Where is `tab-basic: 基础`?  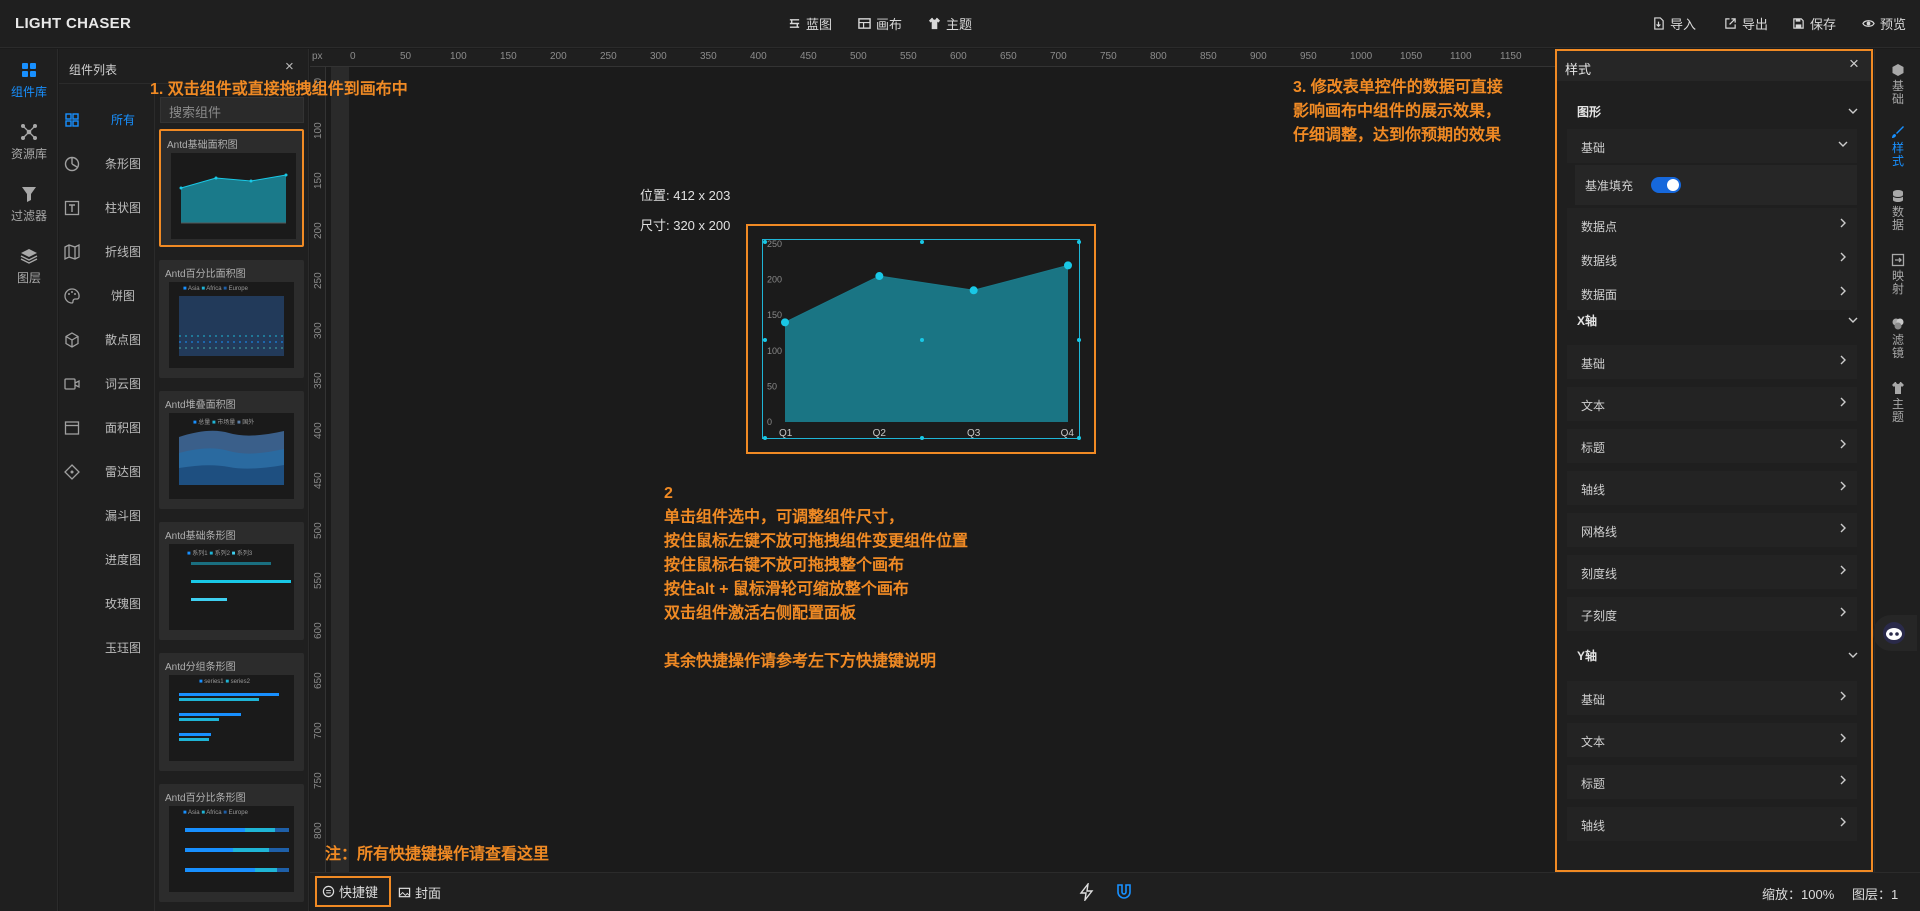
tab-basic: 基础 is located at coordinates (1898, 84).